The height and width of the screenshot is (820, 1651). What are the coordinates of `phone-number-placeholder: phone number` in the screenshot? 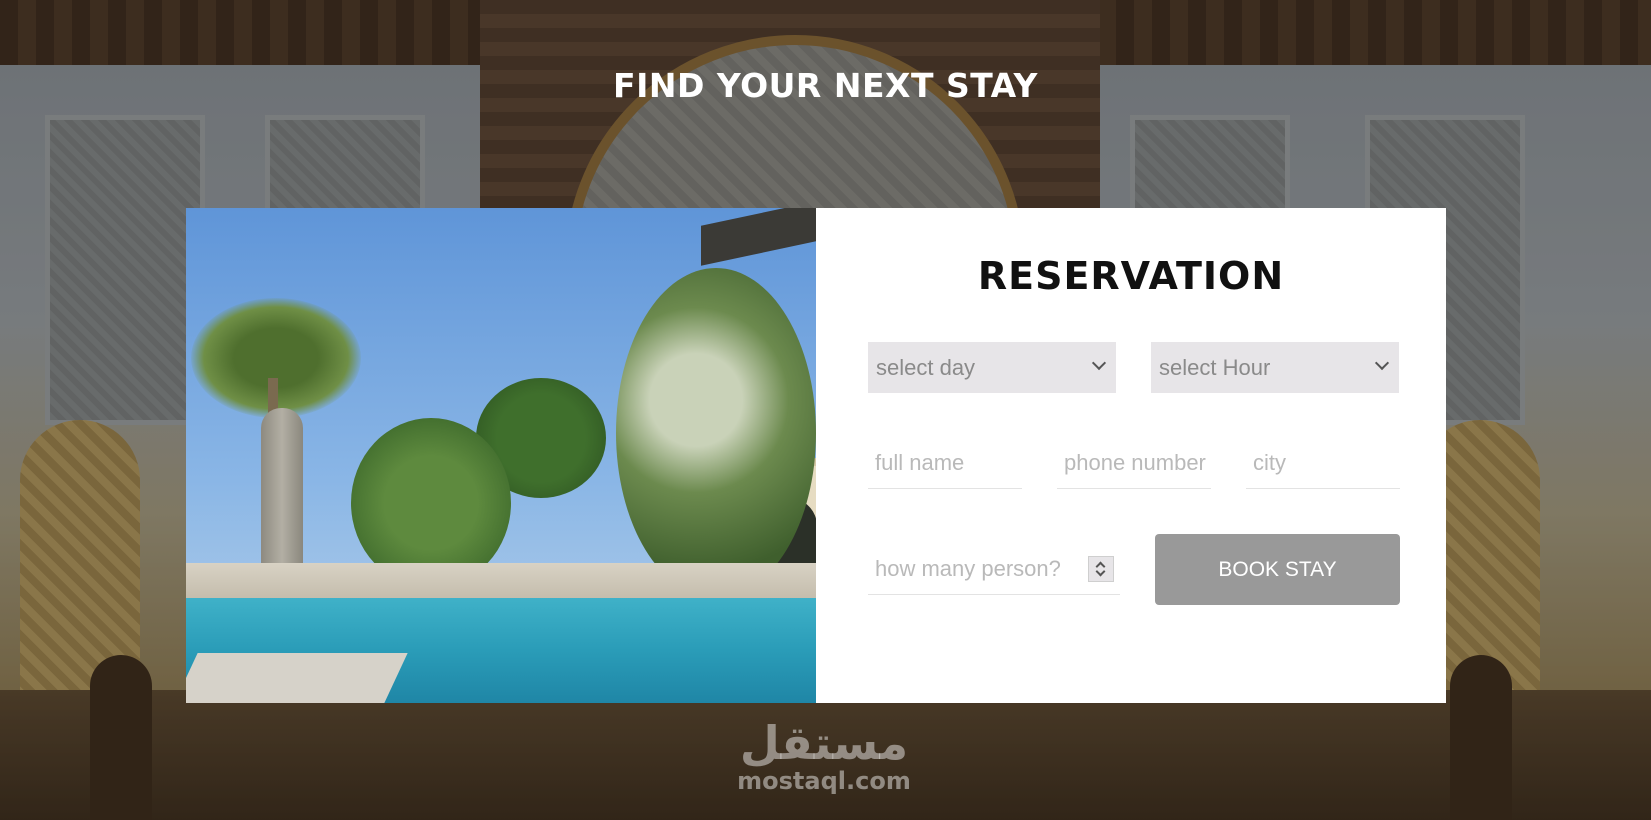 It's located at (1135, 462).